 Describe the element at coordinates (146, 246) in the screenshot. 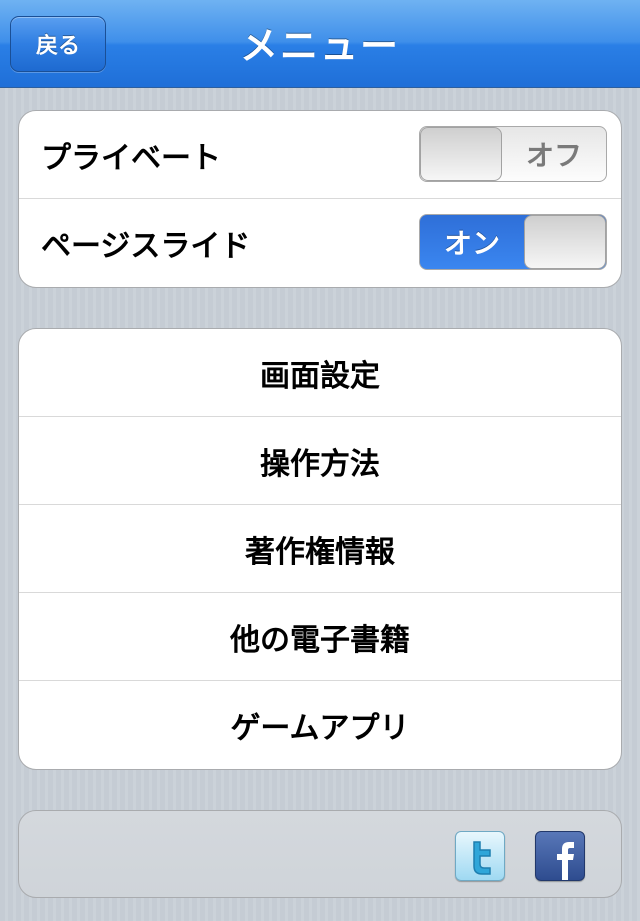

I see `page-slide-label: ページスライド` at that location.